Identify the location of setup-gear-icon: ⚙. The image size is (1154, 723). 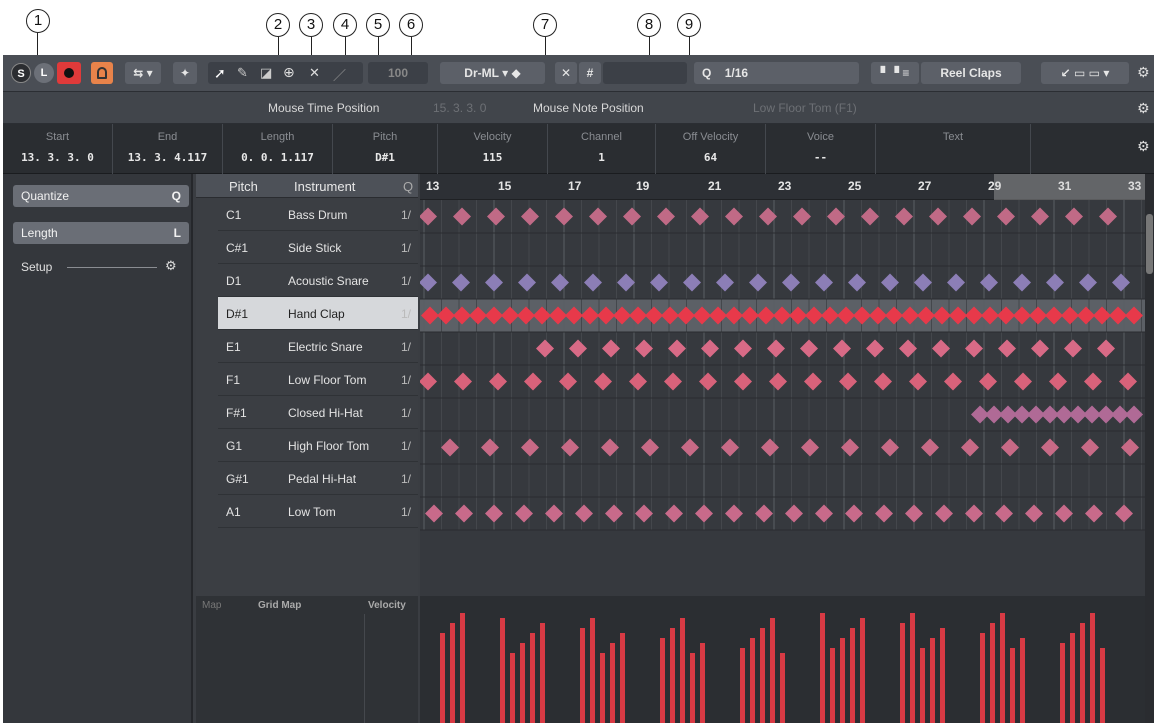
(171, 266).